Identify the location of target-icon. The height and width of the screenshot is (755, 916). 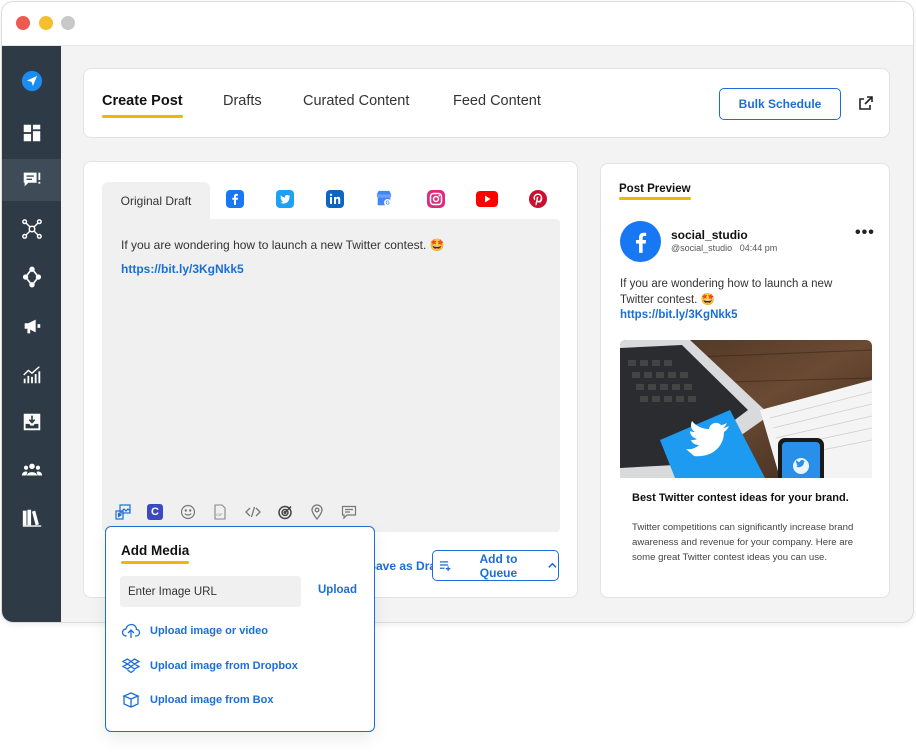
(285, 512).